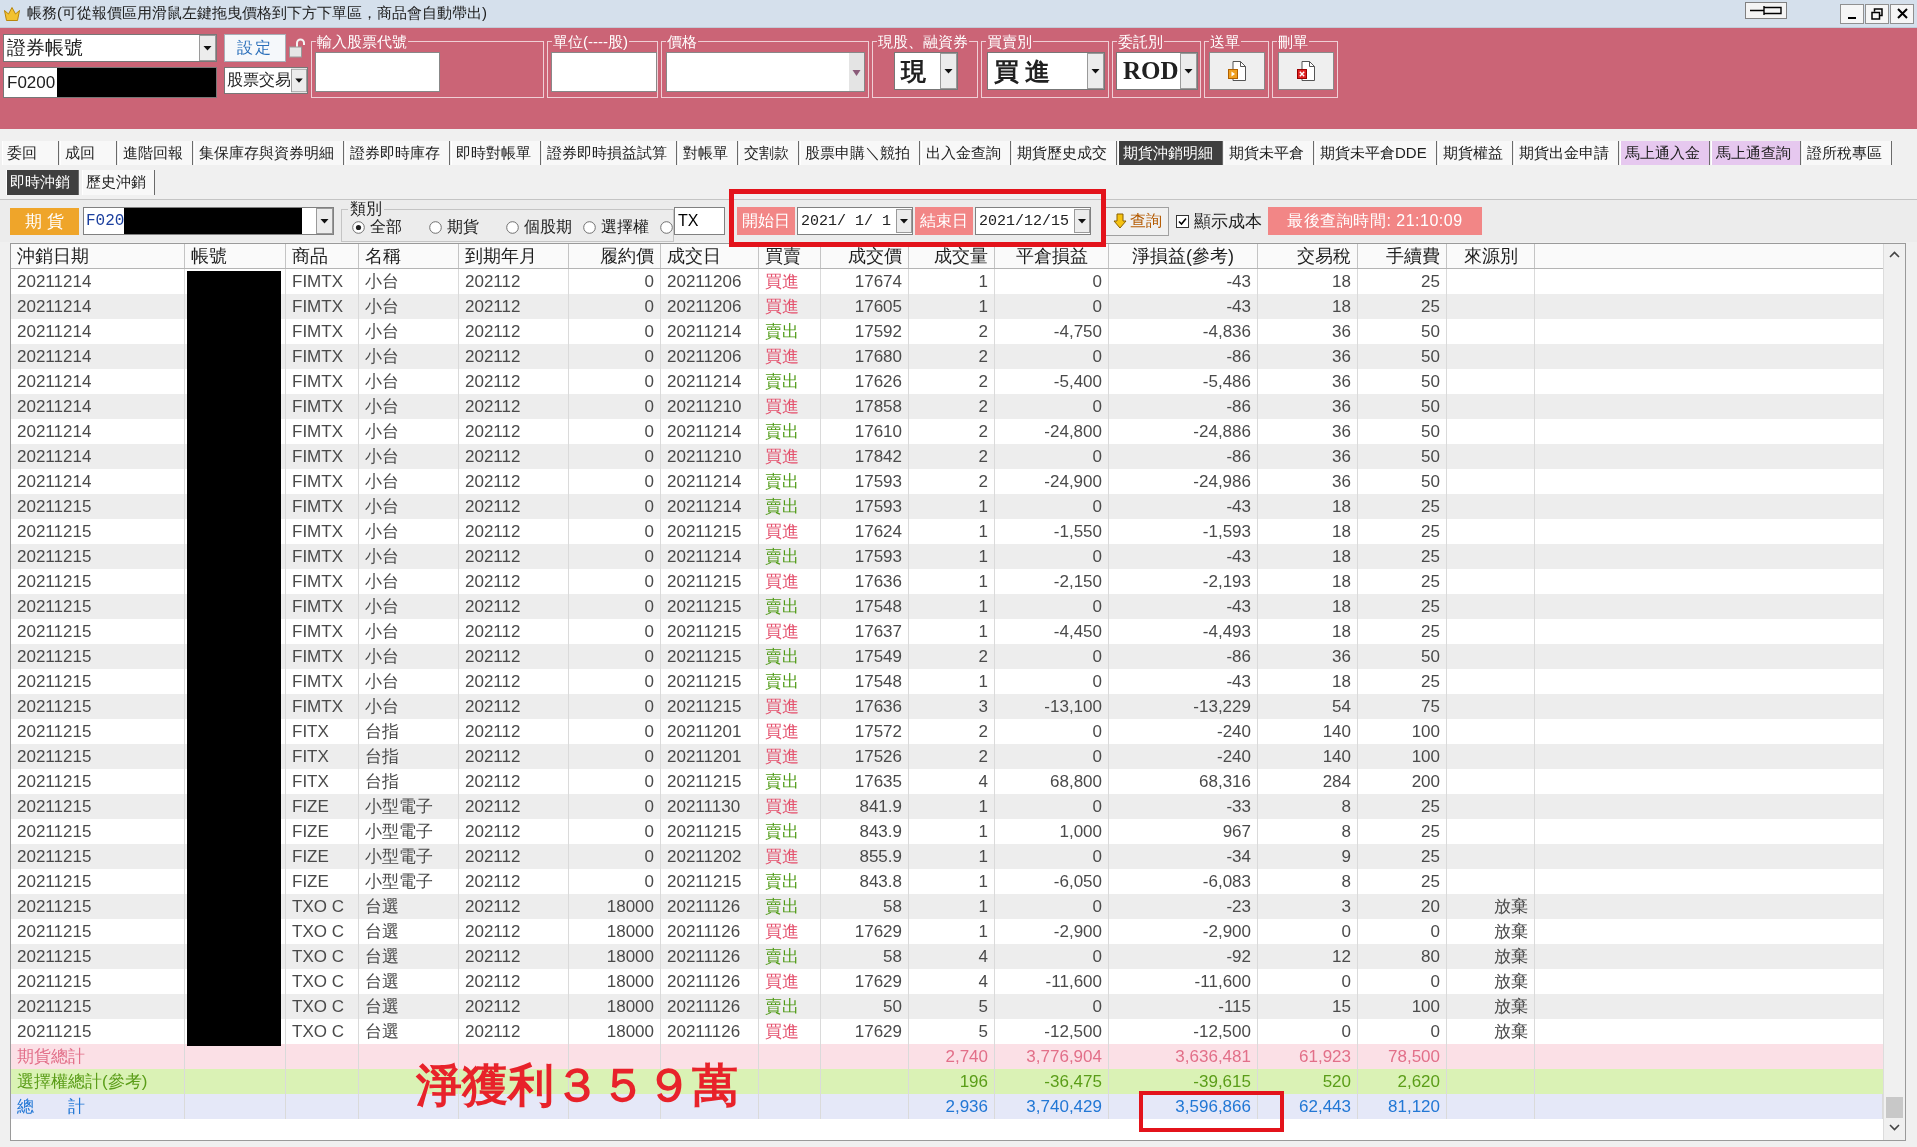  I want to click on tab: 證所稅專區, so click(1846, 153).